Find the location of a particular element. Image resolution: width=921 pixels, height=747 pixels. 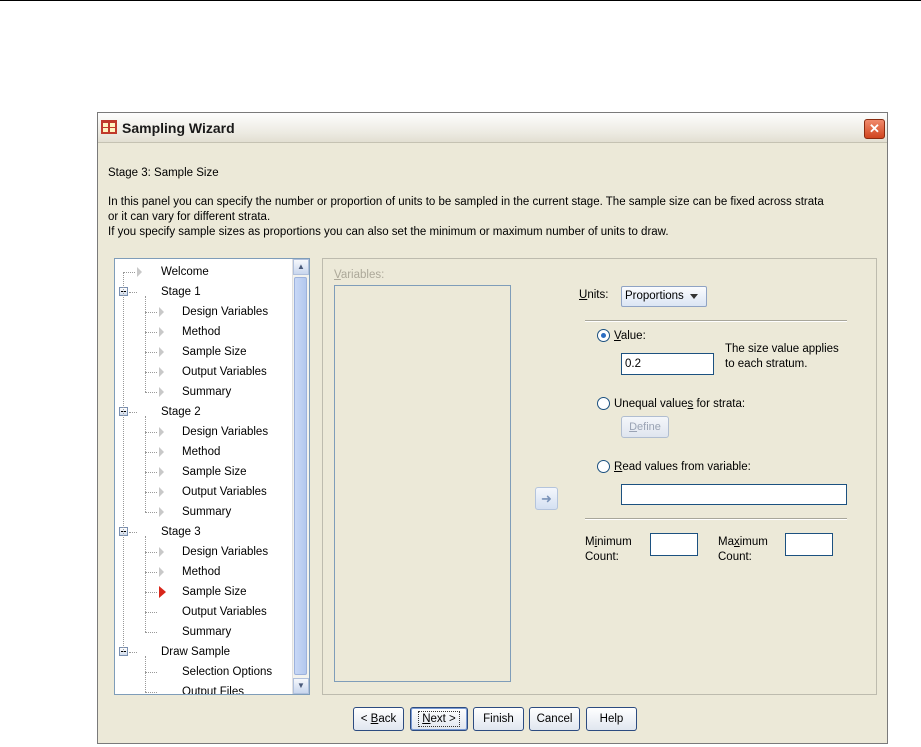

maximum-count-input is located at coordinates (809, 544).